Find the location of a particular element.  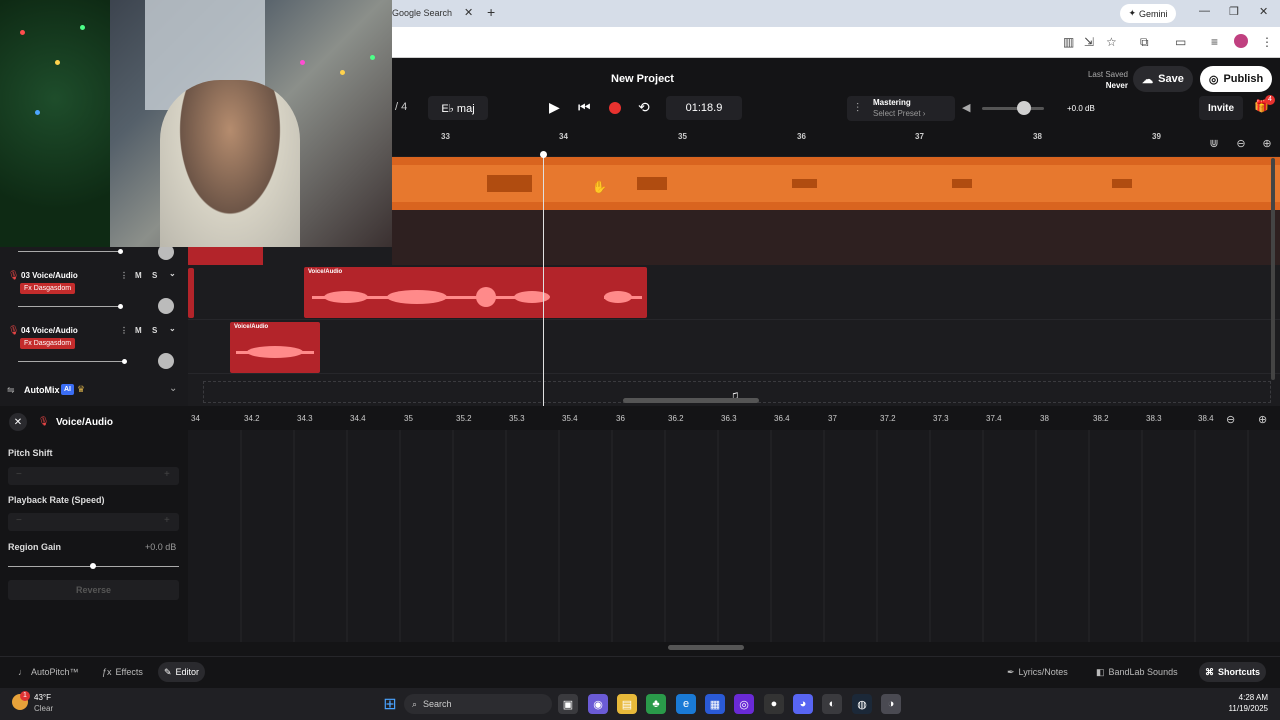

automix-label: AutoMix is located at coordinates (42, 390).